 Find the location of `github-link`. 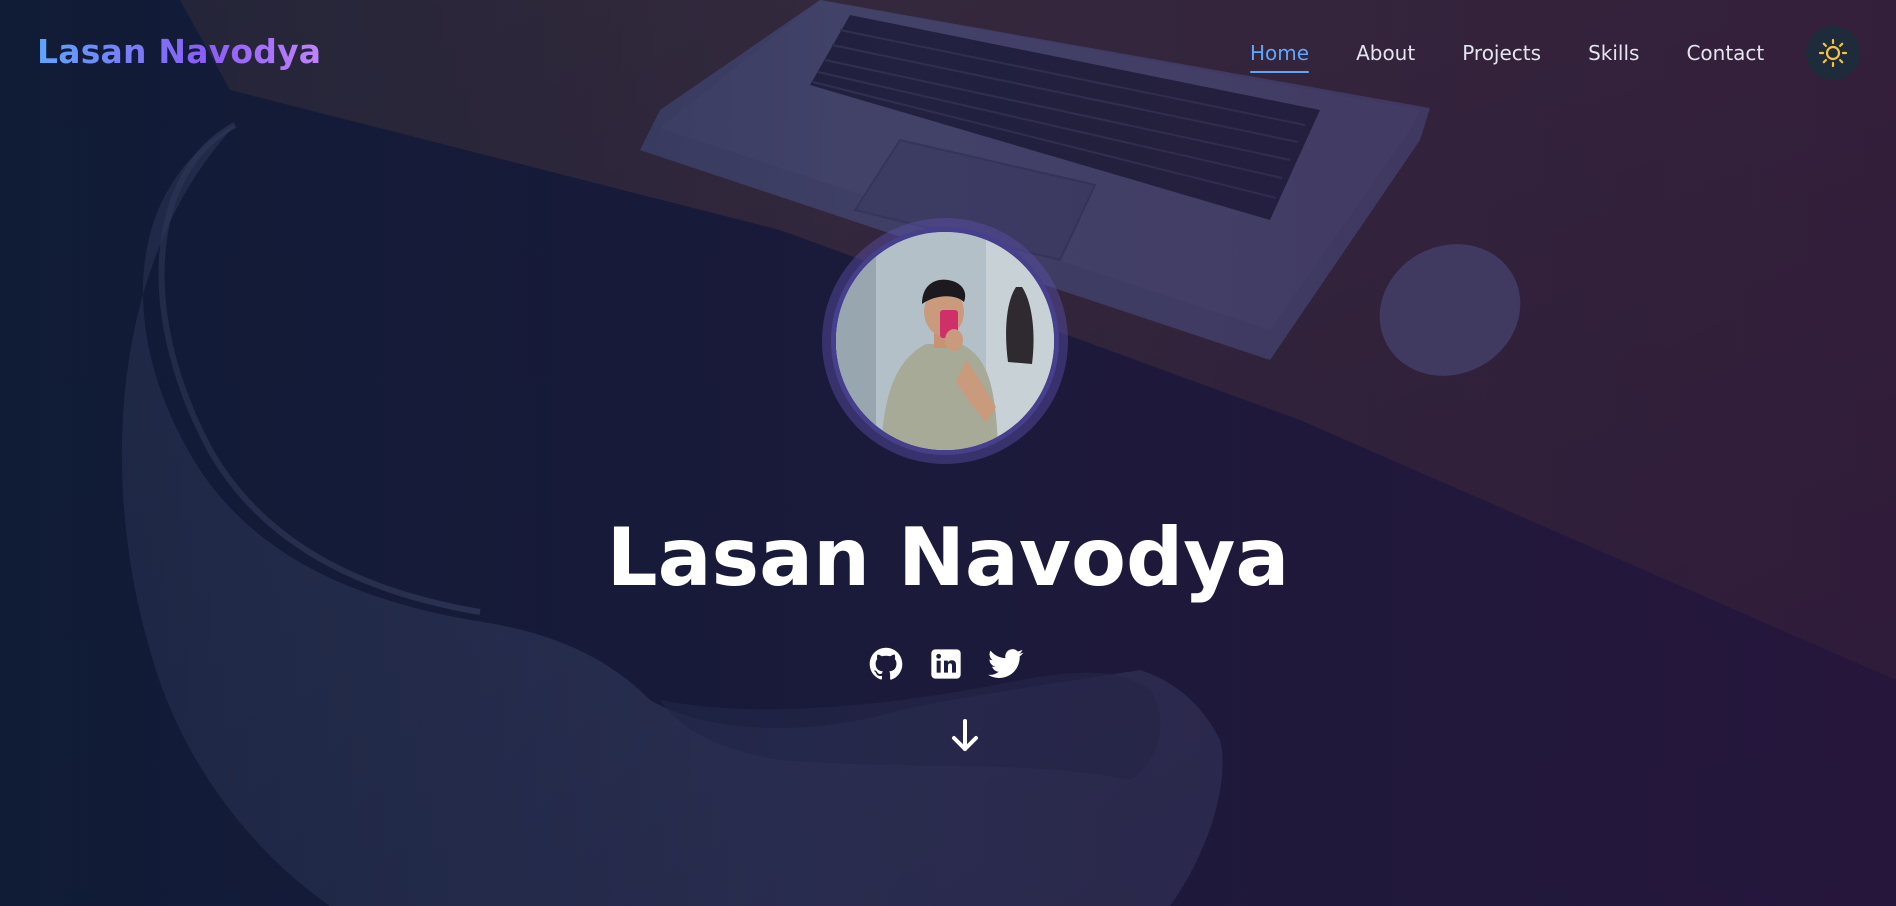

github-link is located at coordinates (886, 664).